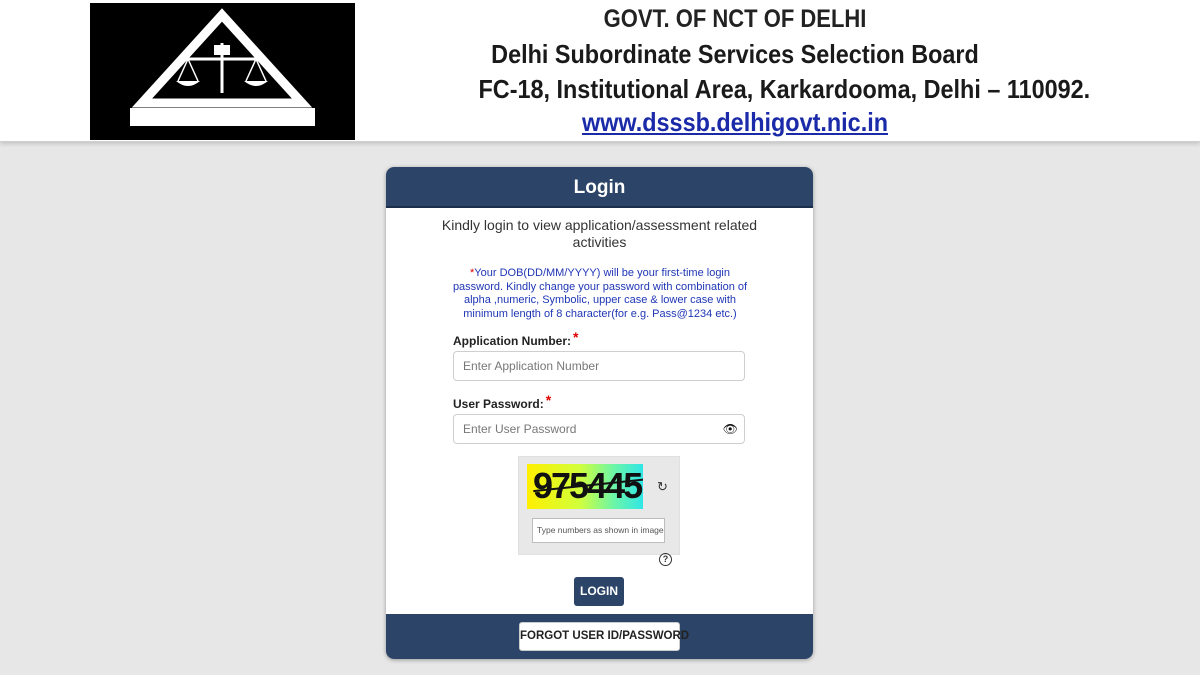  Describe the element at coordinates (598, 530) in the screenshot. I see `captcha-input: Type numbers as shown in image` at that location.